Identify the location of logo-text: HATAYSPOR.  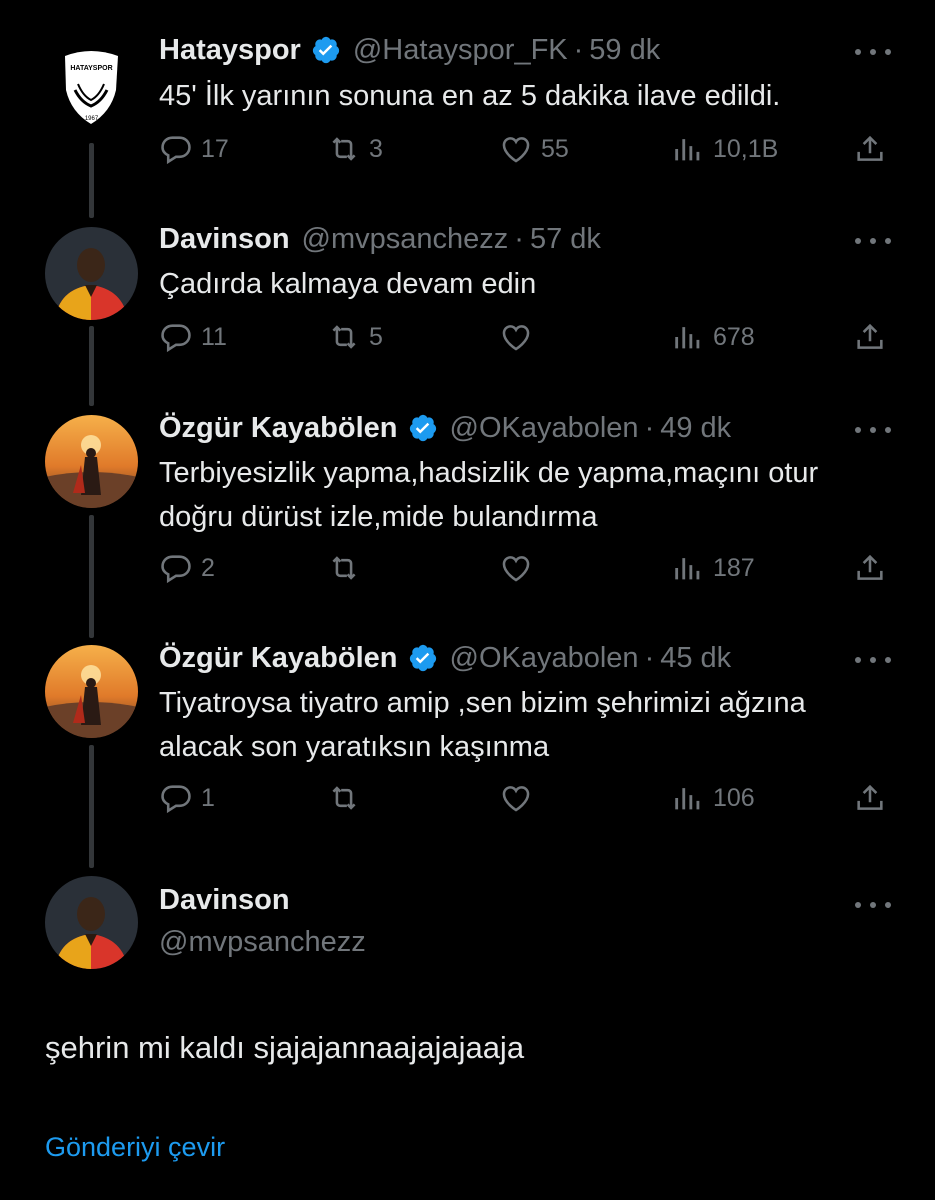
(91, 68).